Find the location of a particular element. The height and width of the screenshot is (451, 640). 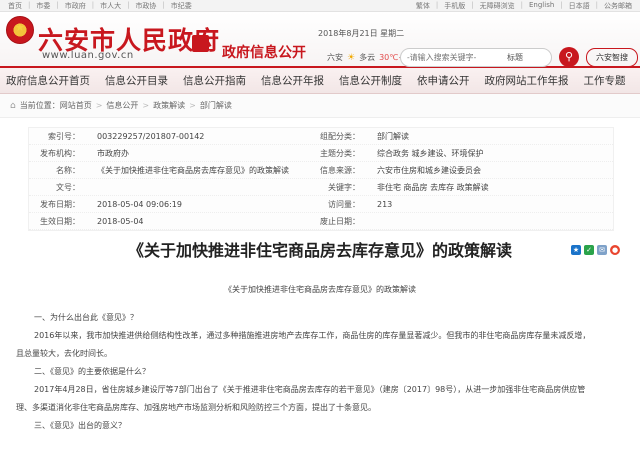

metadata-key: 关键字： is located at coordinates (344, 187).